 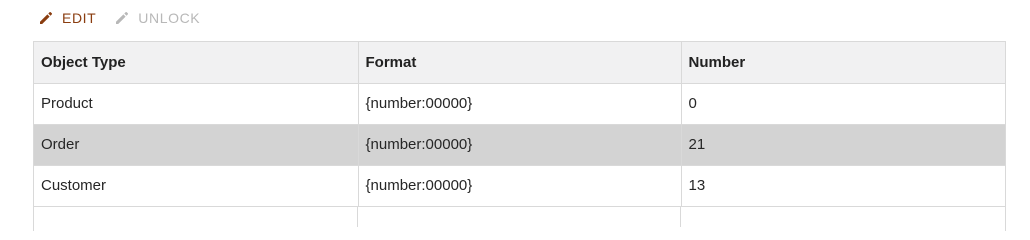 What do you see at coordinates (843, 104) in the screenshot?
I see `number-cell: 0` at bounding box center [843, 104].